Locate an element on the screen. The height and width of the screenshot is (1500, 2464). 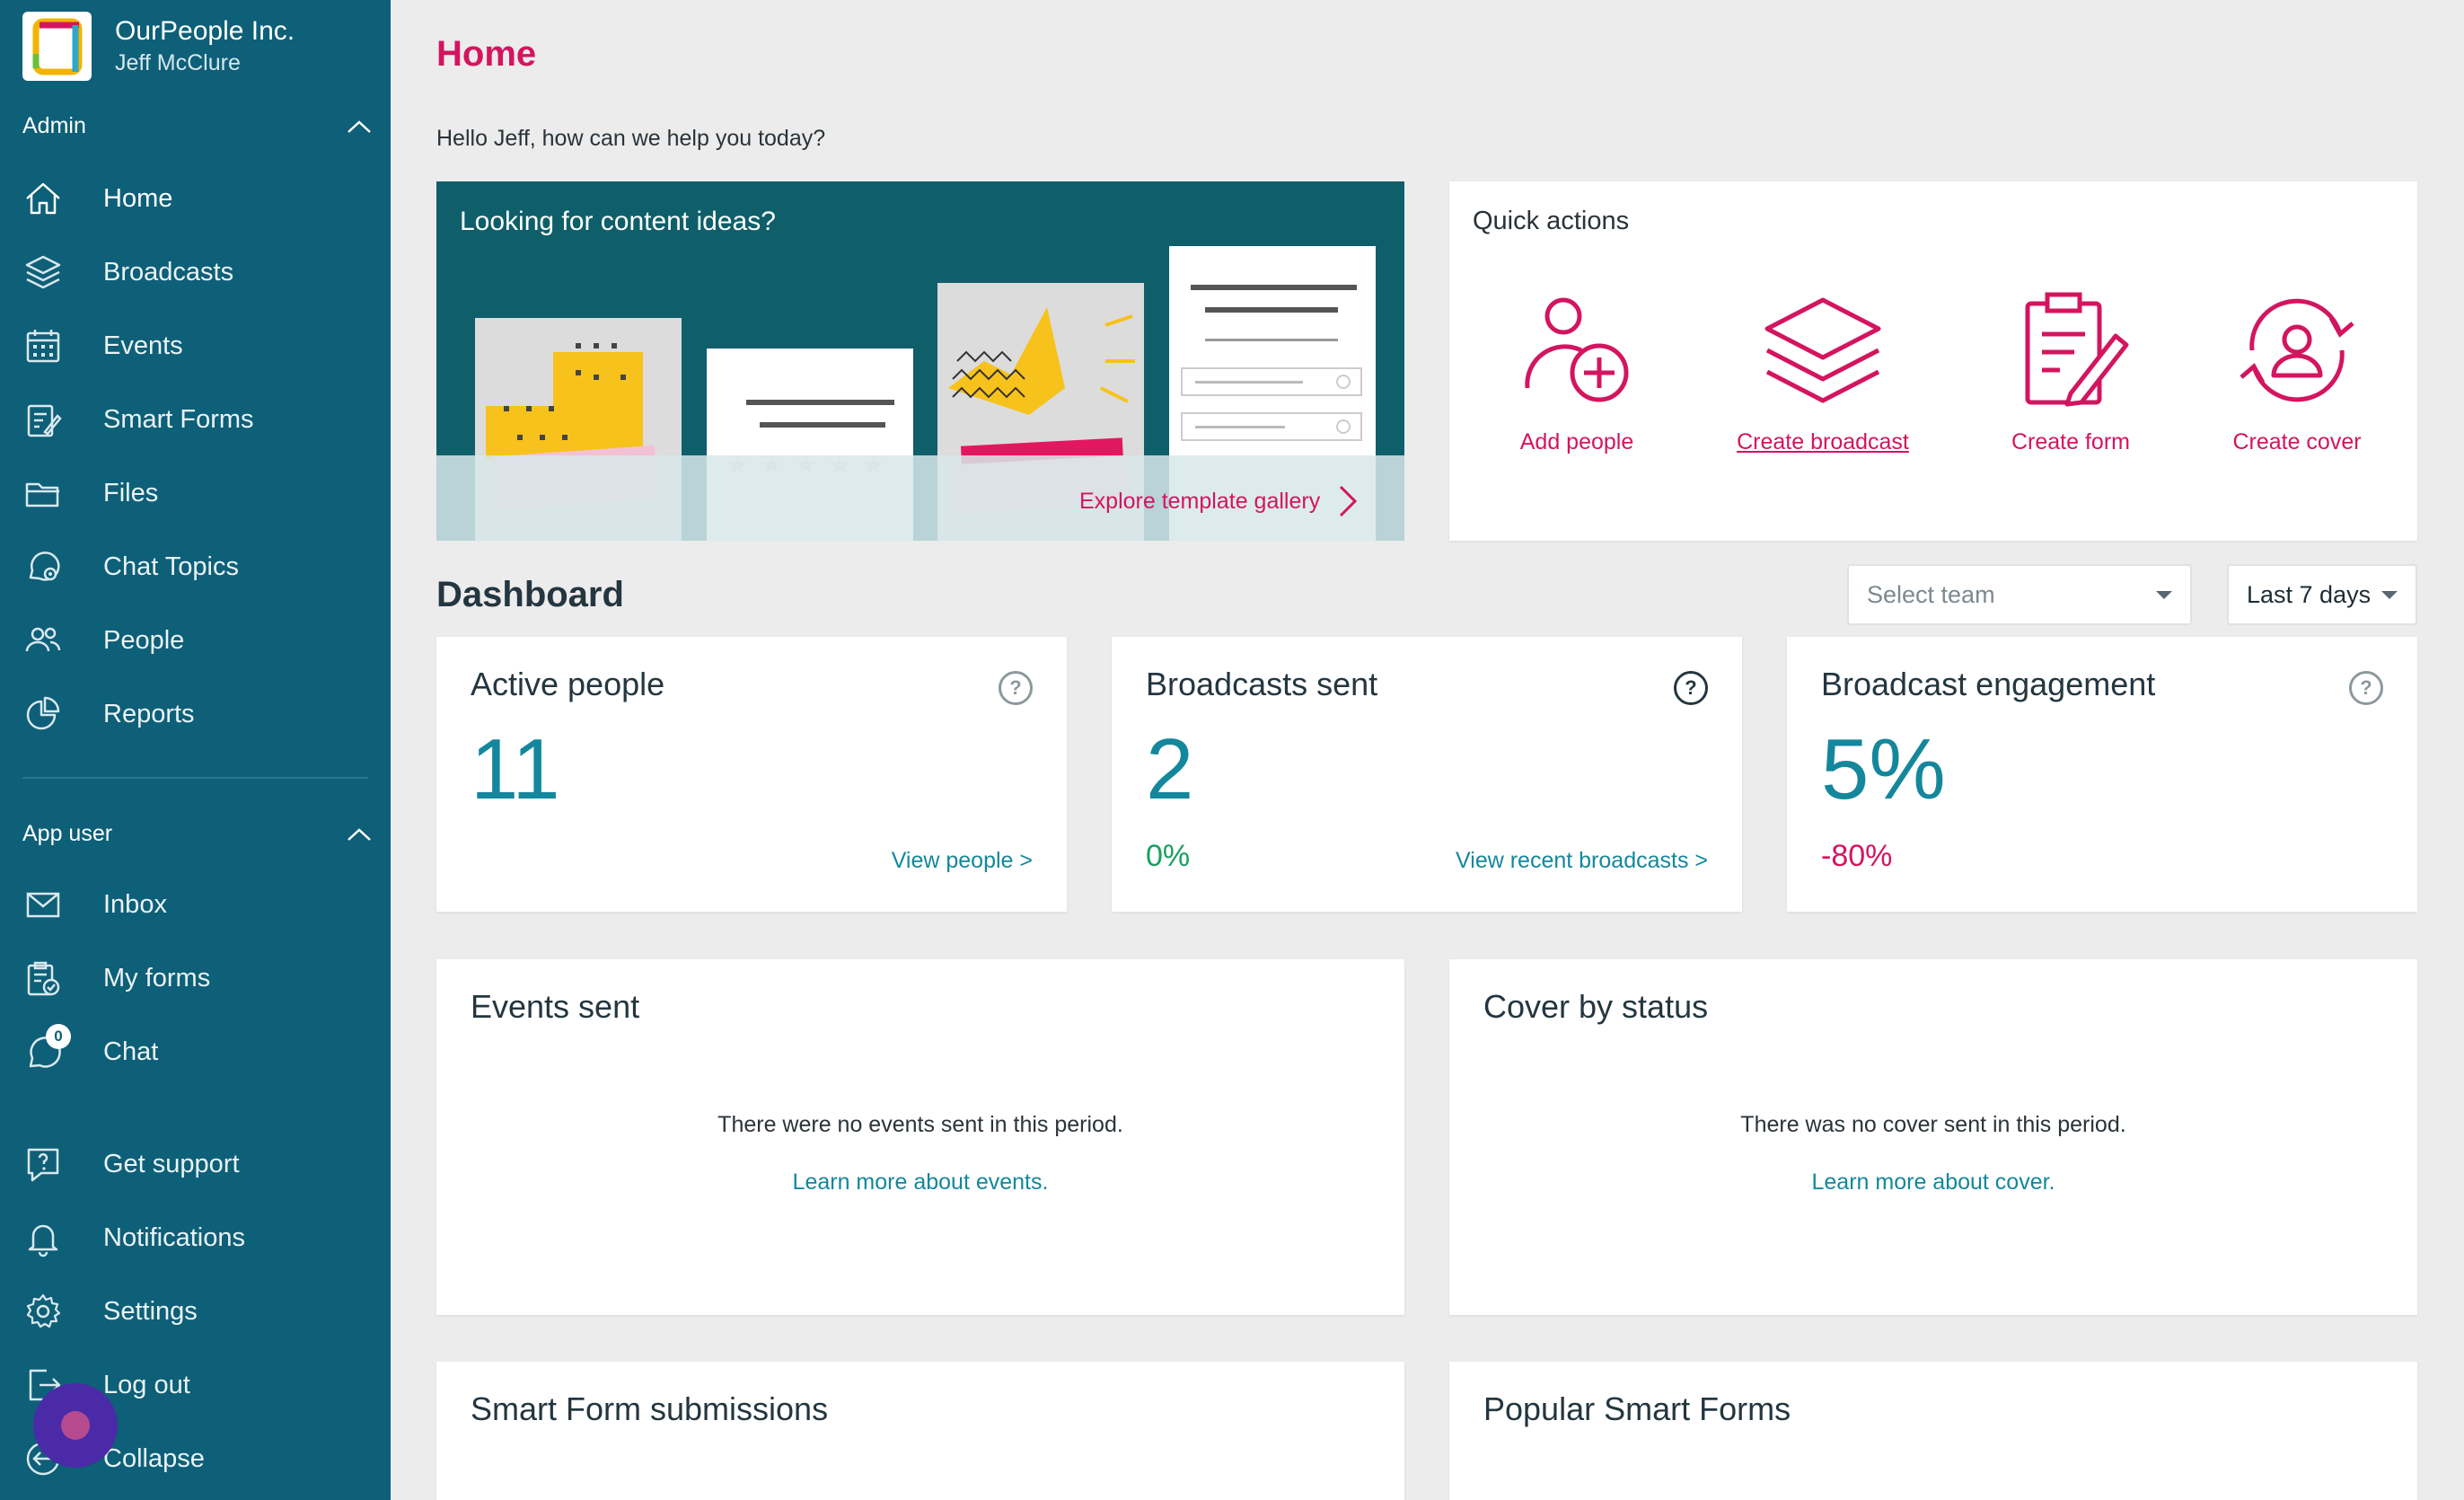
sidebar-item-label: Chat Topics is located at coordinates (171, 566).